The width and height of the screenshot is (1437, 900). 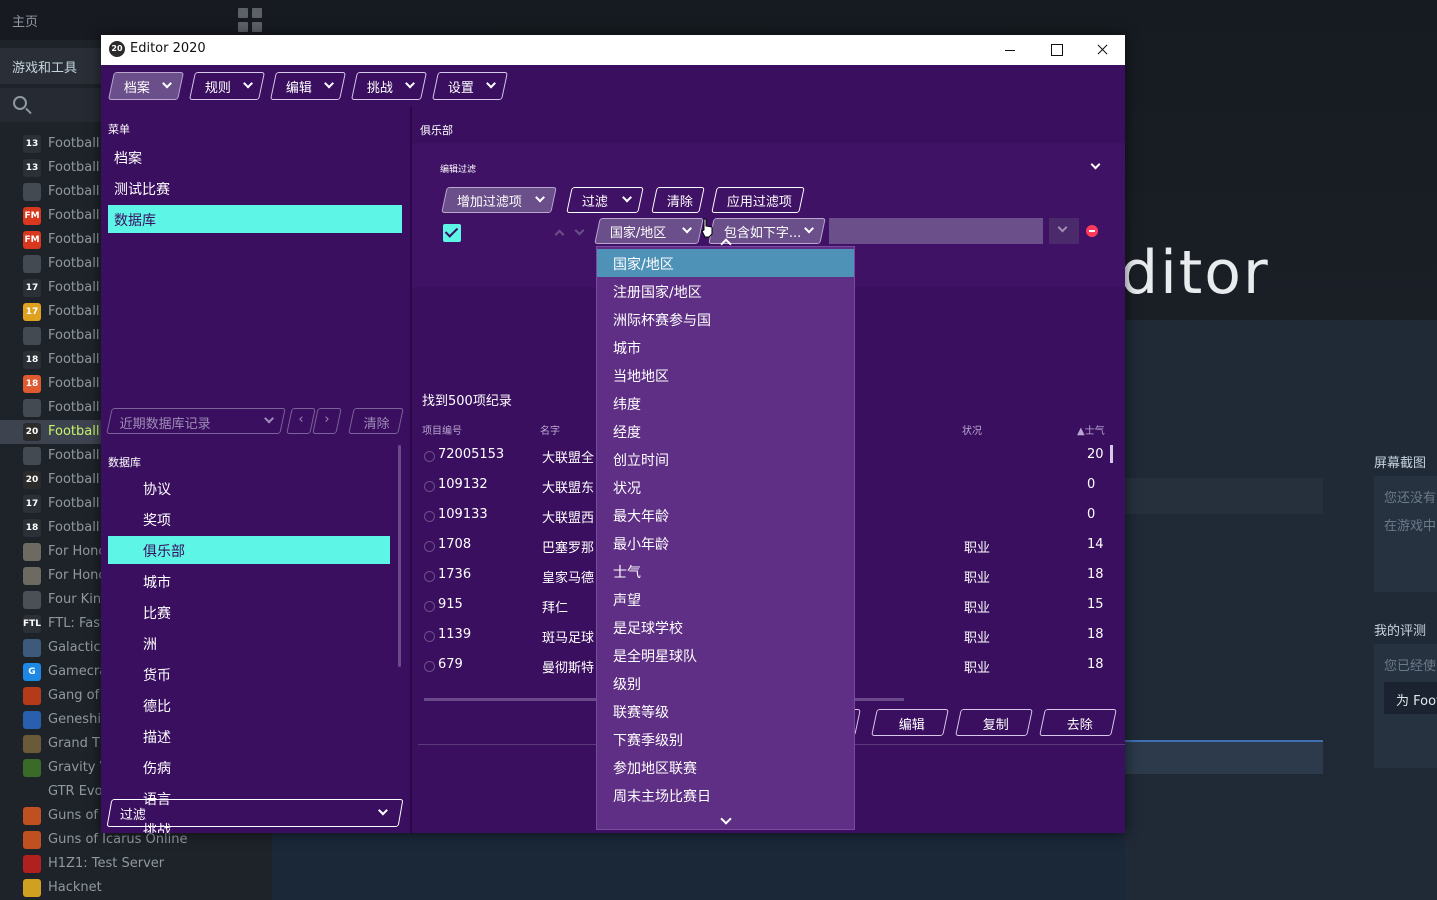 I want to click on field-option: 洲际杯赛参与国, so click(x=725, y=319).